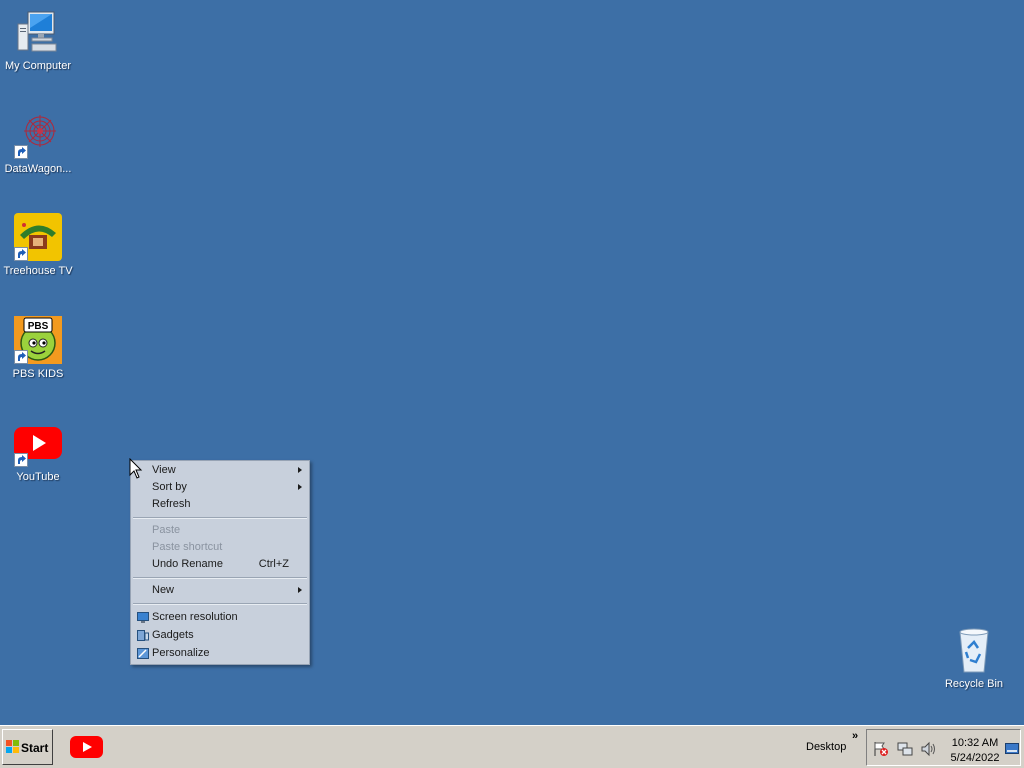 The image size is (1024, 768). Describe the element at coordinates (38, 271) in the screenshot. I see `icon-label: Treehouse TV` at that location.